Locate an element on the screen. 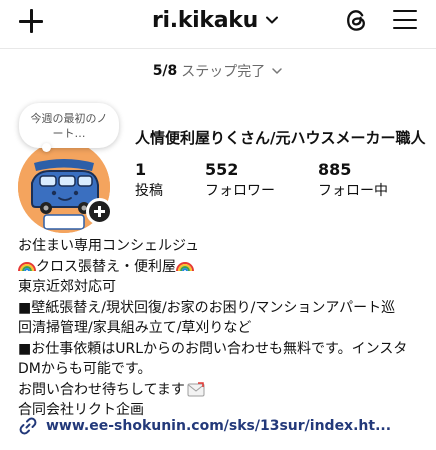 The width and height of the screenshot is (436, 450). account-switcher: ri.kikaku is located at coordinates (216, 20).